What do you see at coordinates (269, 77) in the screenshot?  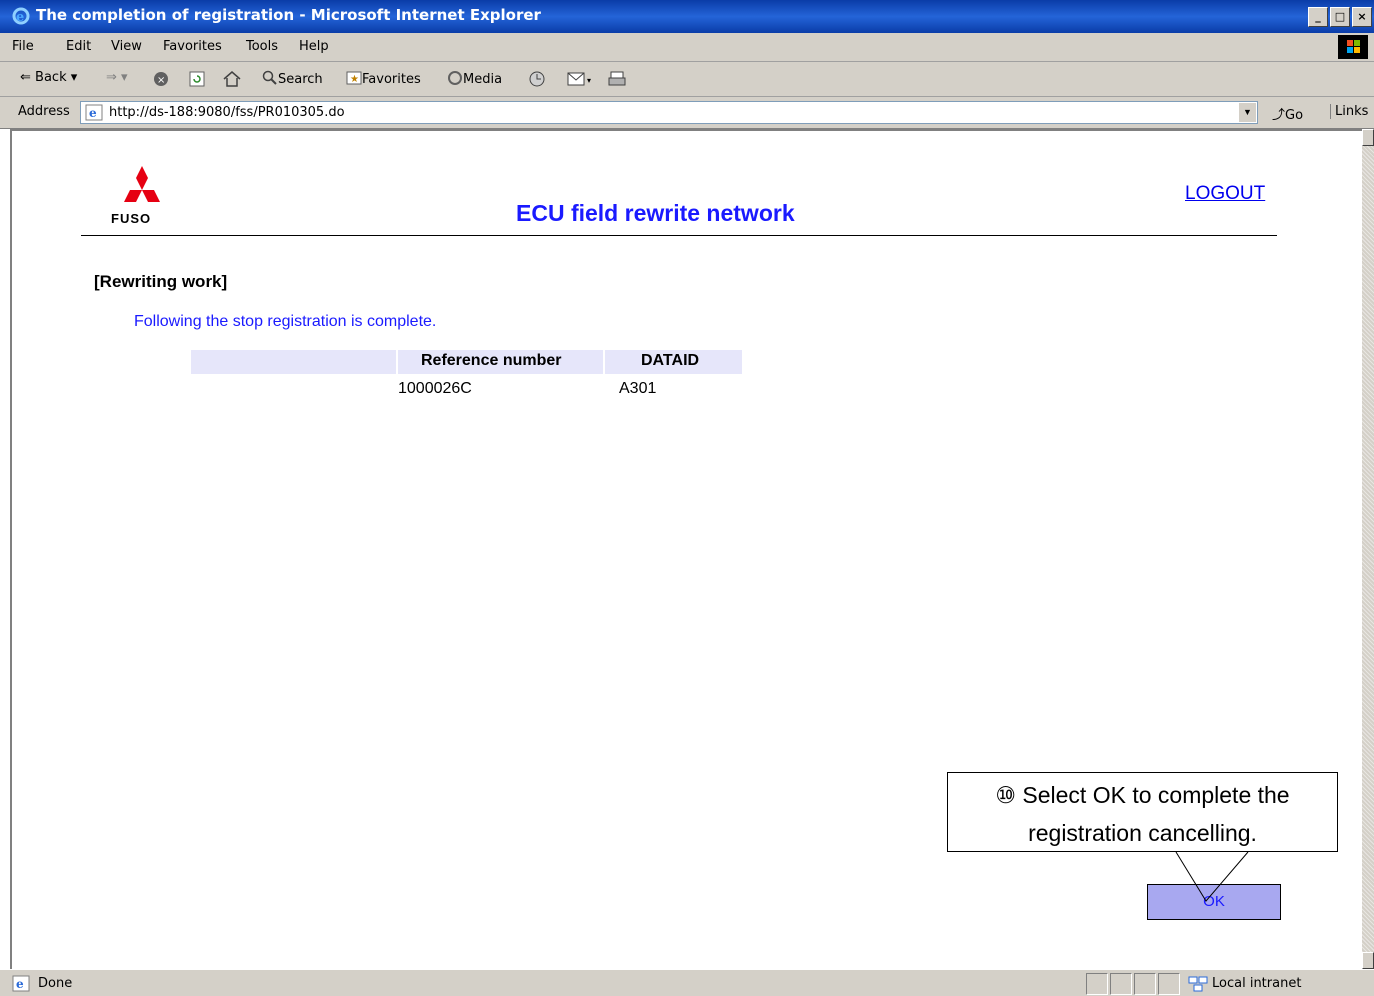 I see `search-icon` at bounding box center [269, 77].